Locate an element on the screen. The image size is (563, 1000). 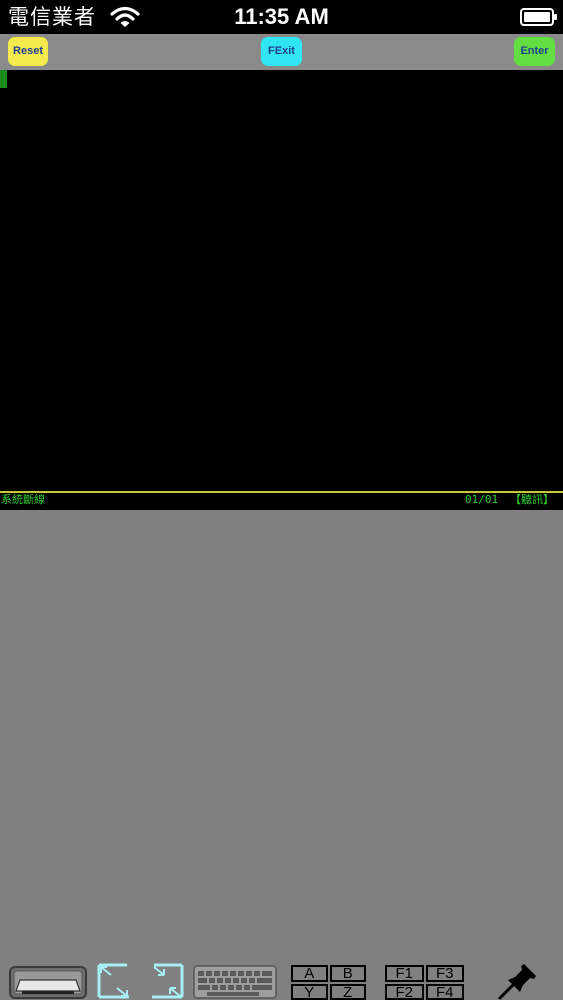
expand-arrows-icon is located at coordinates (167, 981).